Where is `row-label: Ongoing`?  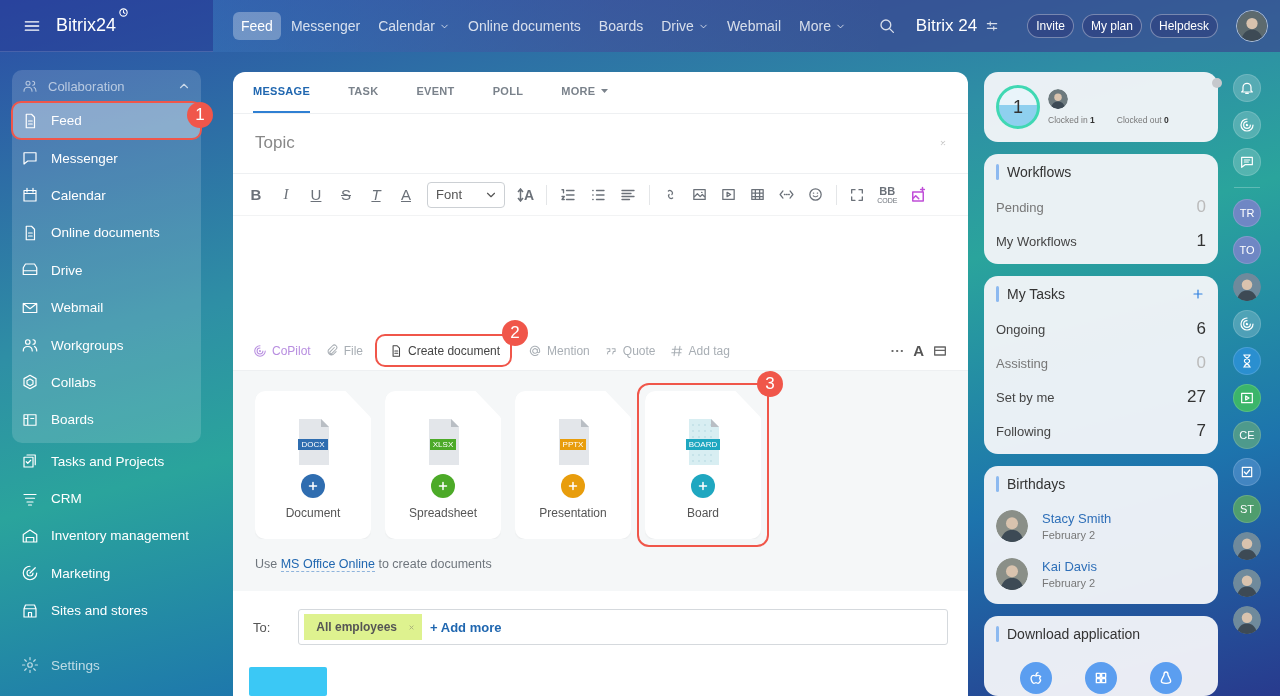 row-label: Ongoing is located at coordinates (1021, 329).